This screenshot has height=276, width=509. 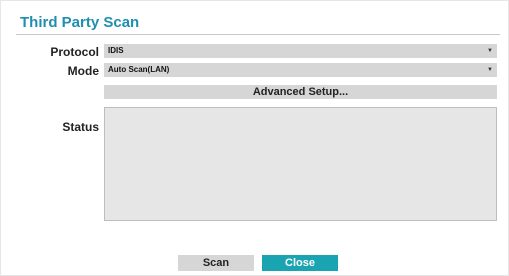 I want to click on protocol-label: Protocol, so click(x=74, y=52).